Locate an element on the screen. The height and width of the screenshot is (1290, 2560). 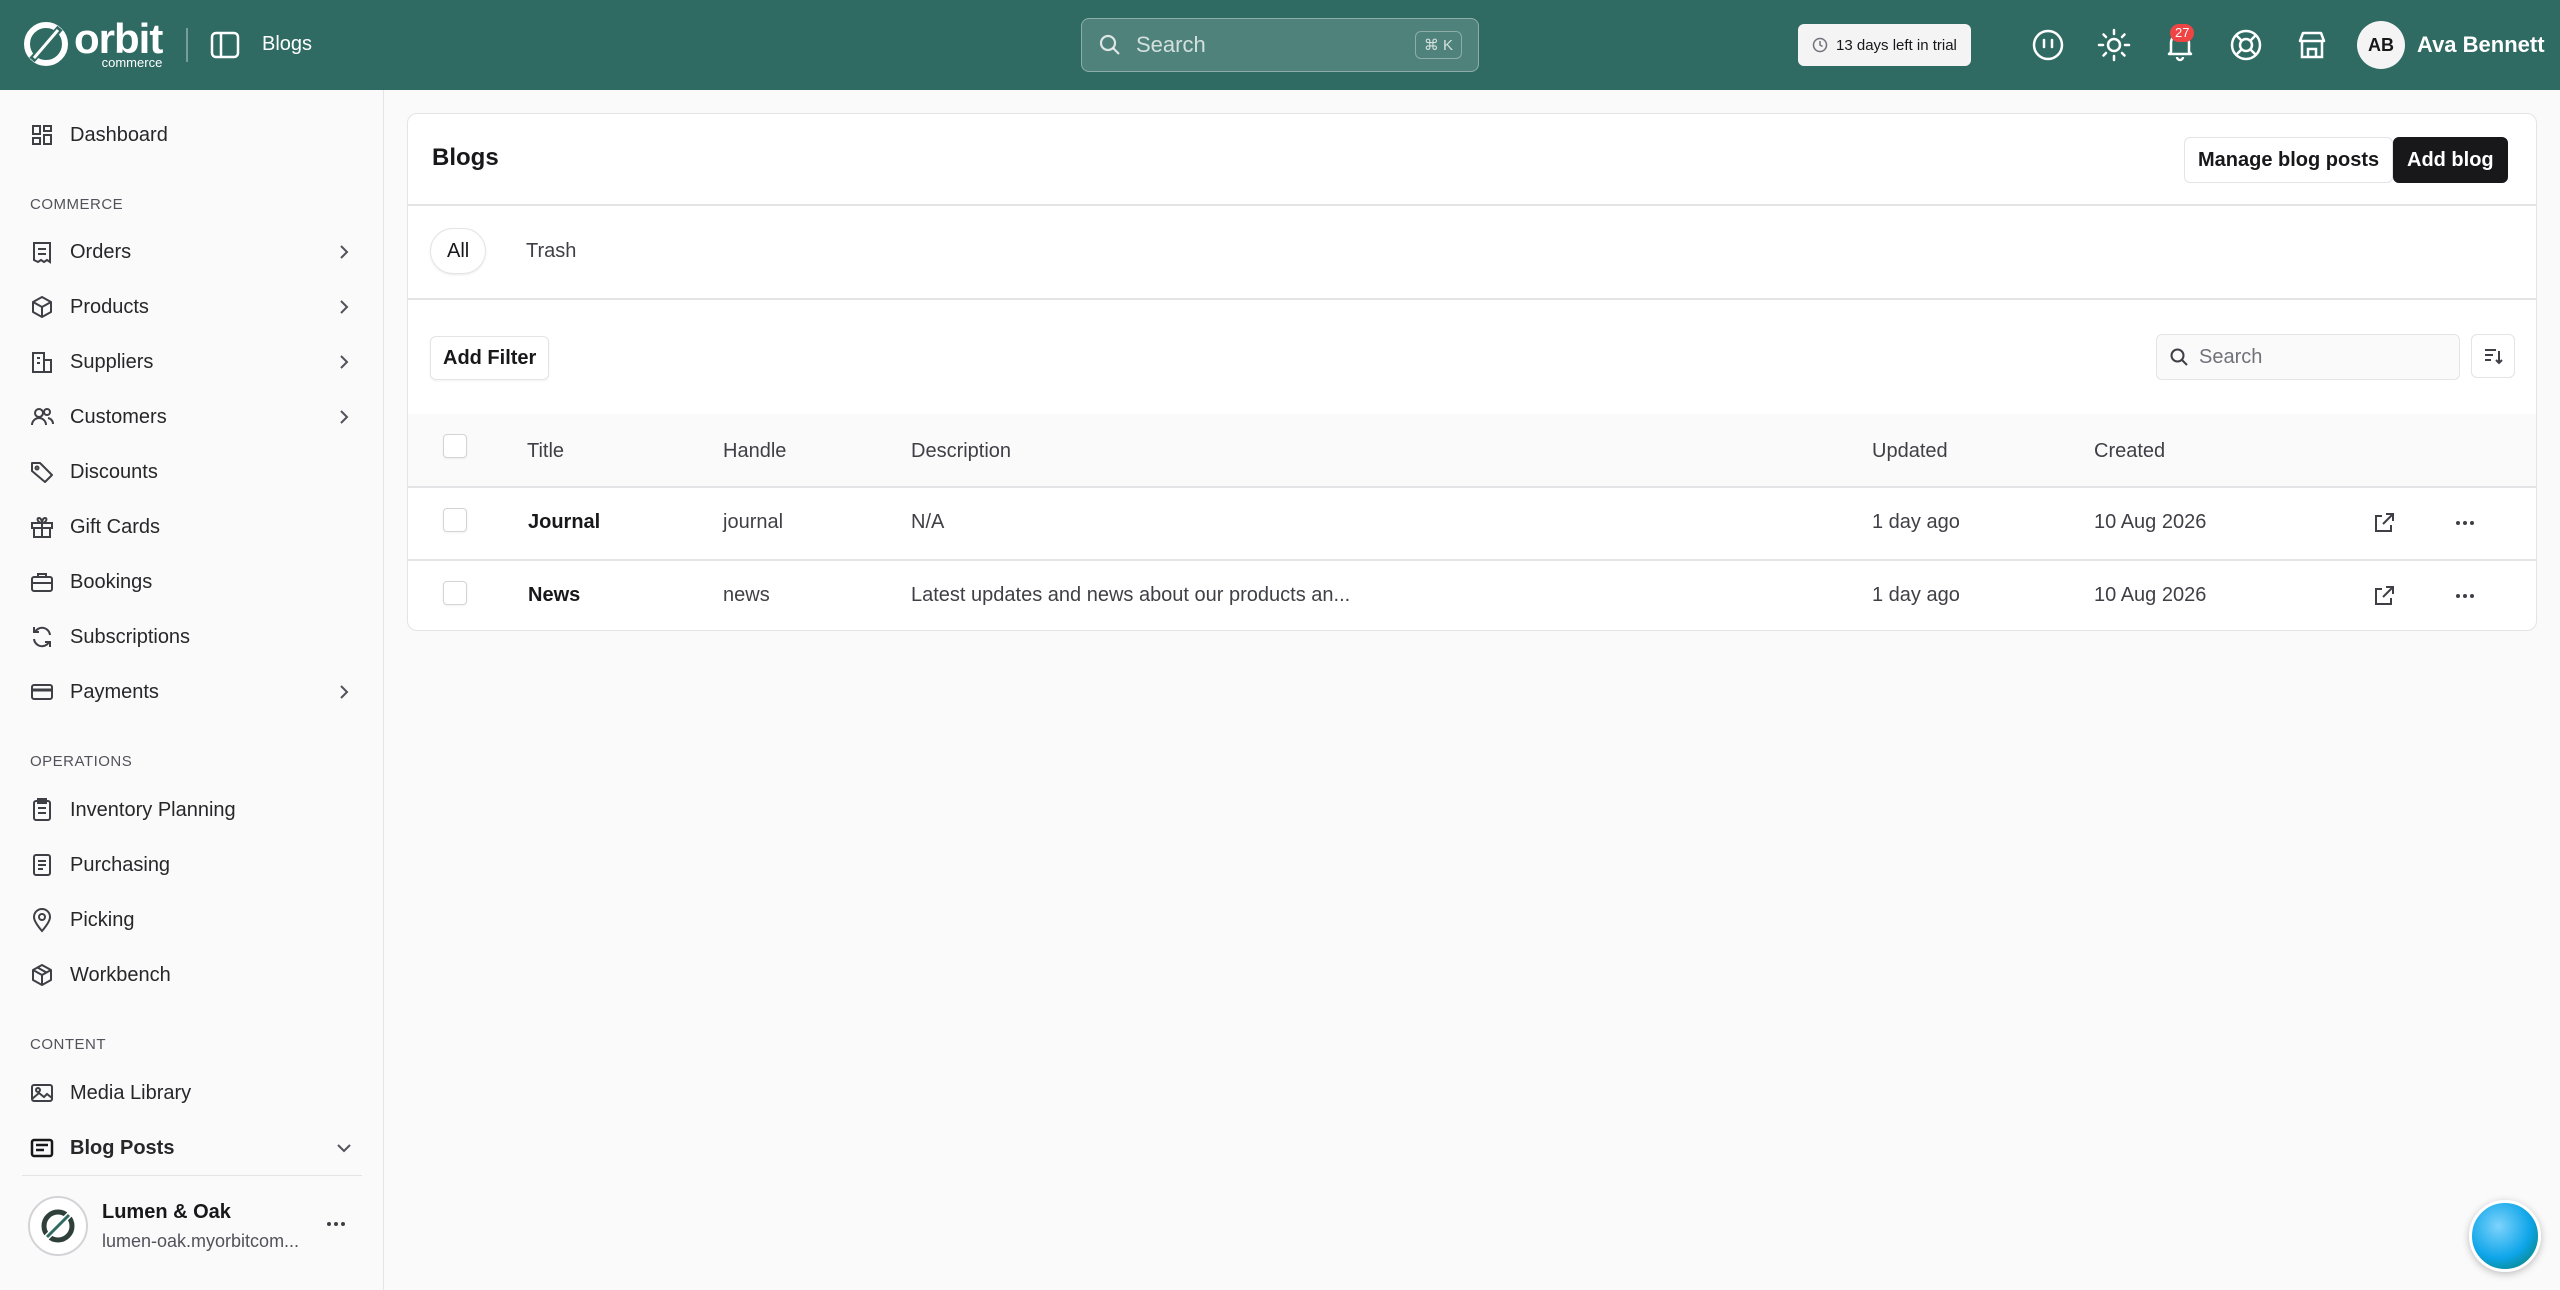
orders-icon is located at coordinates (42, 253).